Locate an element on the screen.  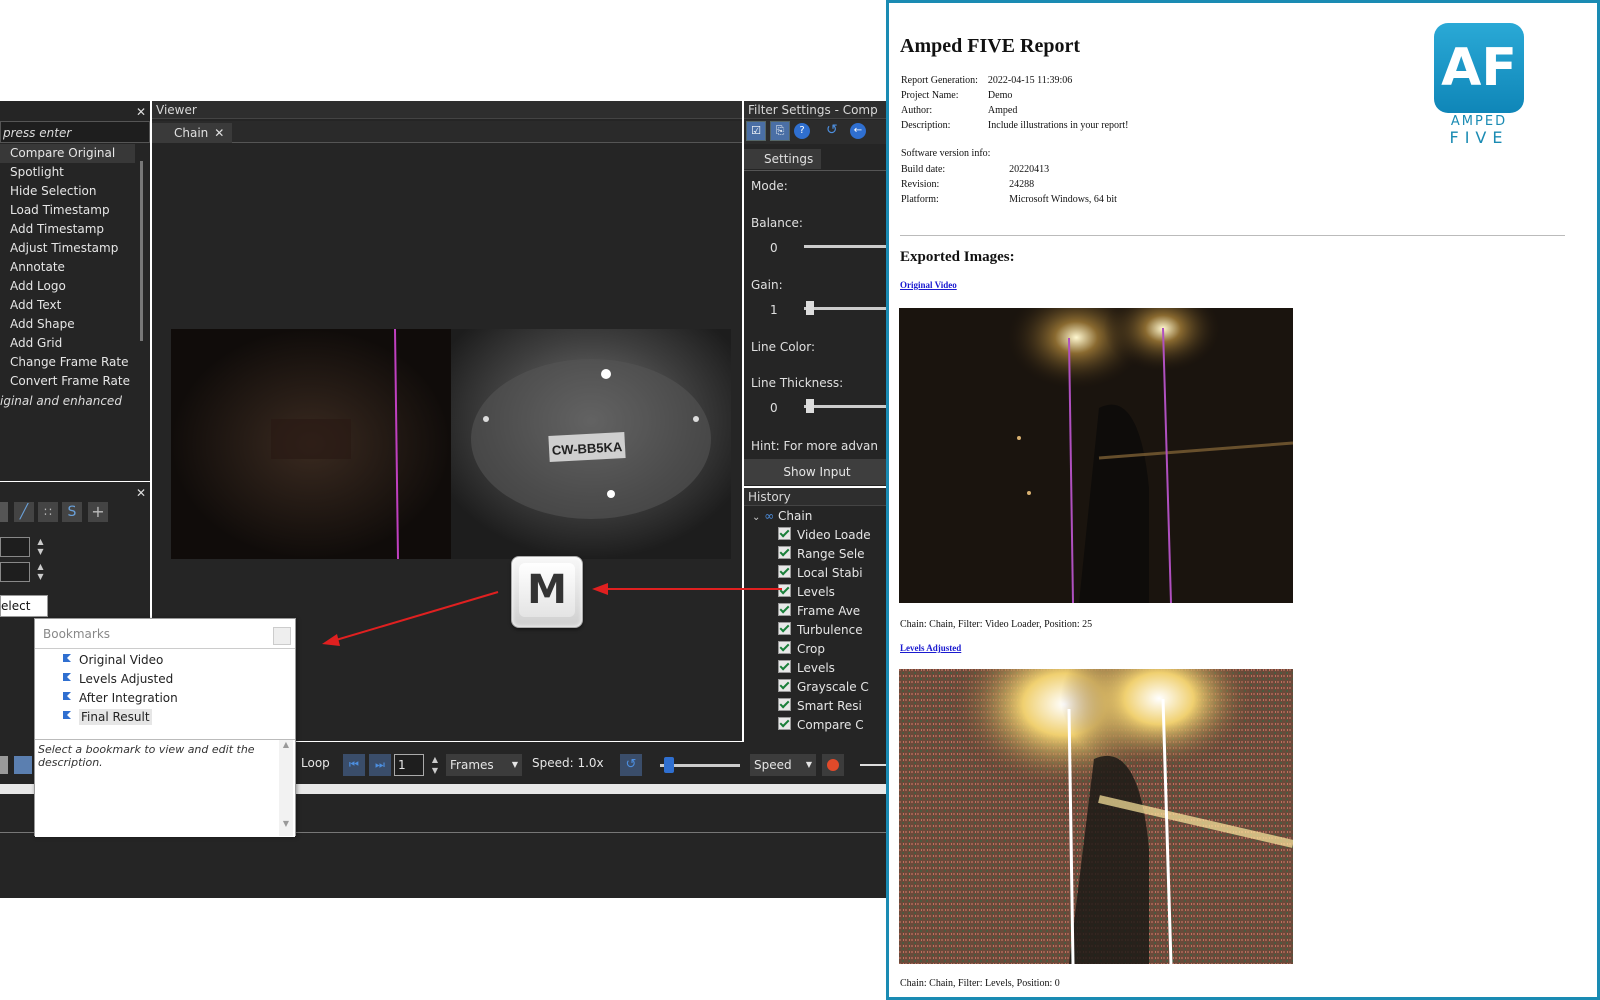
meta-row: Project Name: Demo is located at coordinates (1014, 95).